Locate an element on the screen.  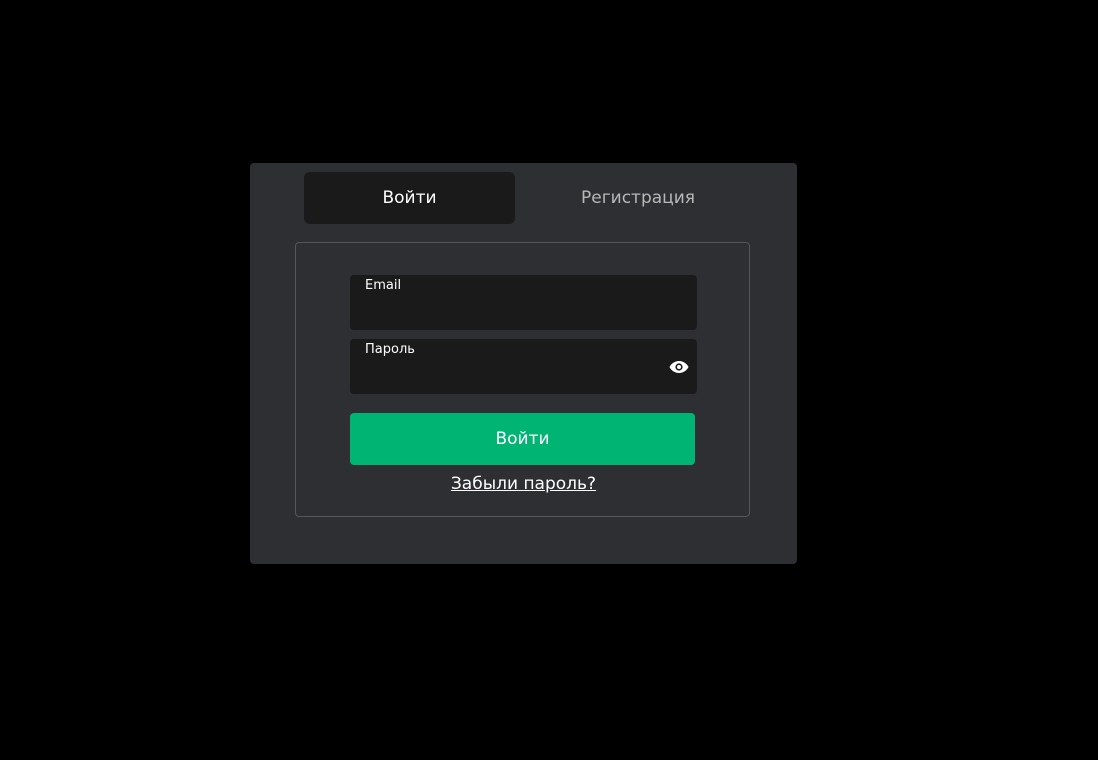
forgot-password-label: Забыли пароль? is located at coordinates (523, 484).